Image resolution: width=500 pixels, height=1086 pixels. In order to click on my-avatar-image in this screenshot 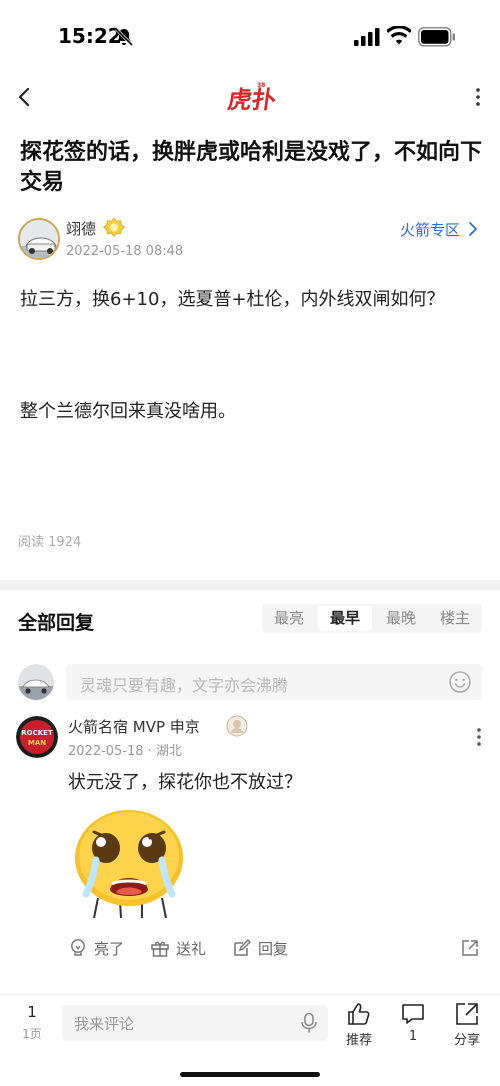, I will do `click(36, 682)`.